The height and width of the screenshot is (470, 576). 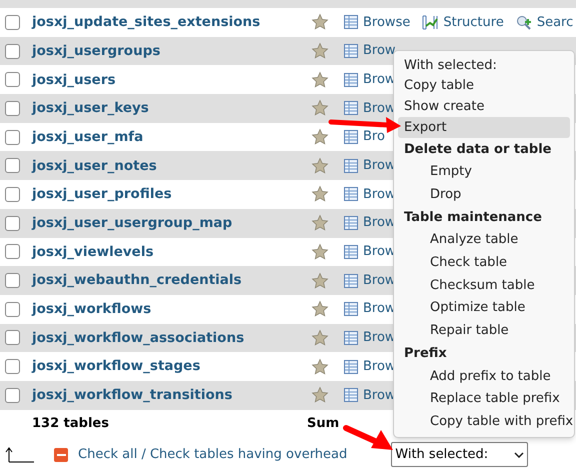 What do you see at coordinates (171, 22) in the screenshot?
I see `table-name-link: josxj_update_sites_extensions` at bounding box center [171, 22].